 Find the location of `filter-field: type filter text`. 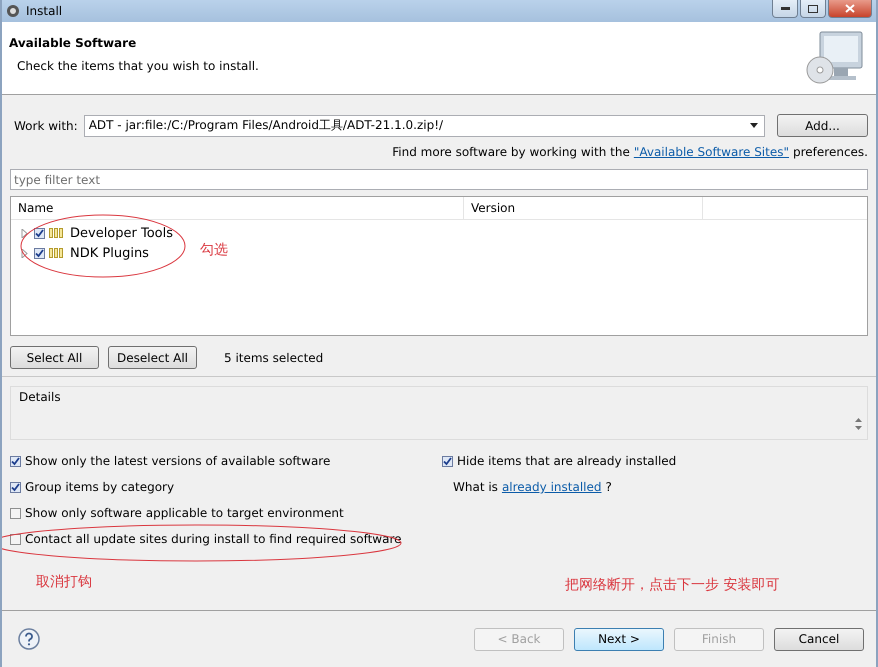

filter-field: type filter text is located at coordinates (439, 179).